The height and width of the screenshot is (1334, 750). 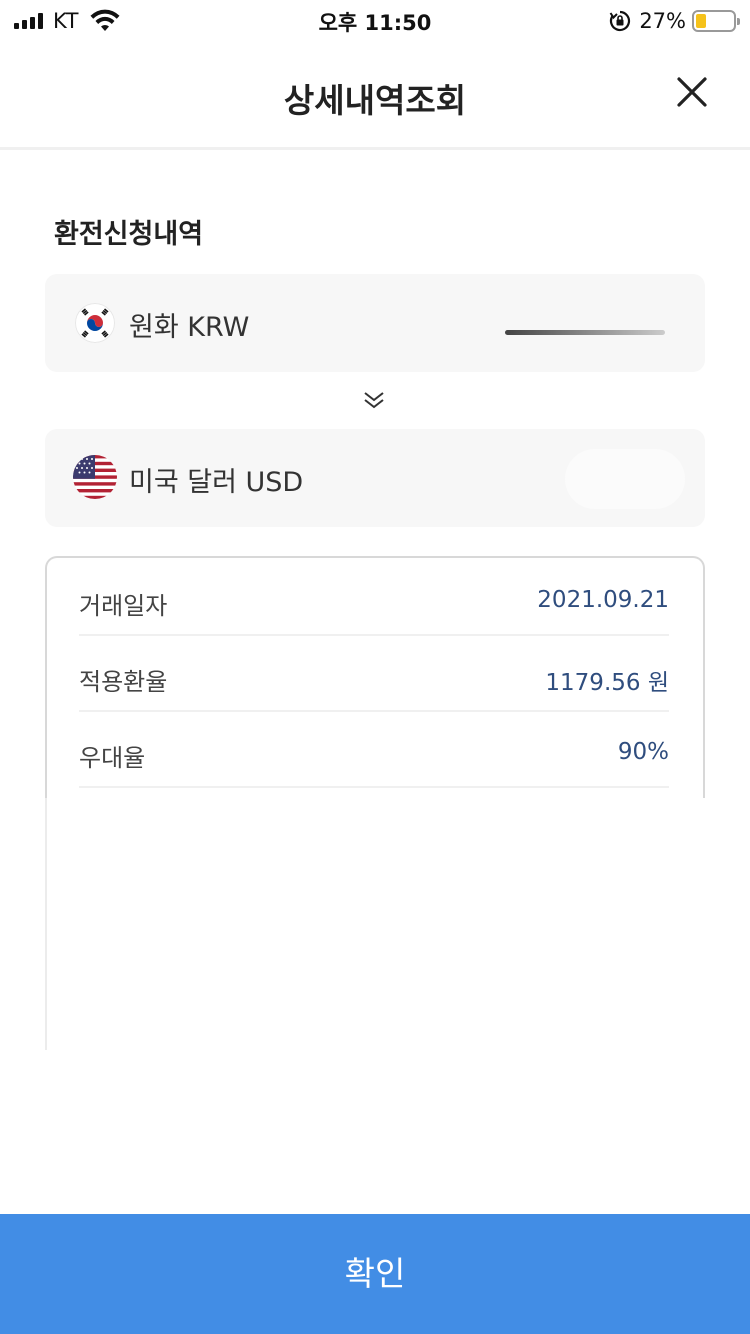 I want to click on status-bar-right: 27%, so click(x=674, y=21).